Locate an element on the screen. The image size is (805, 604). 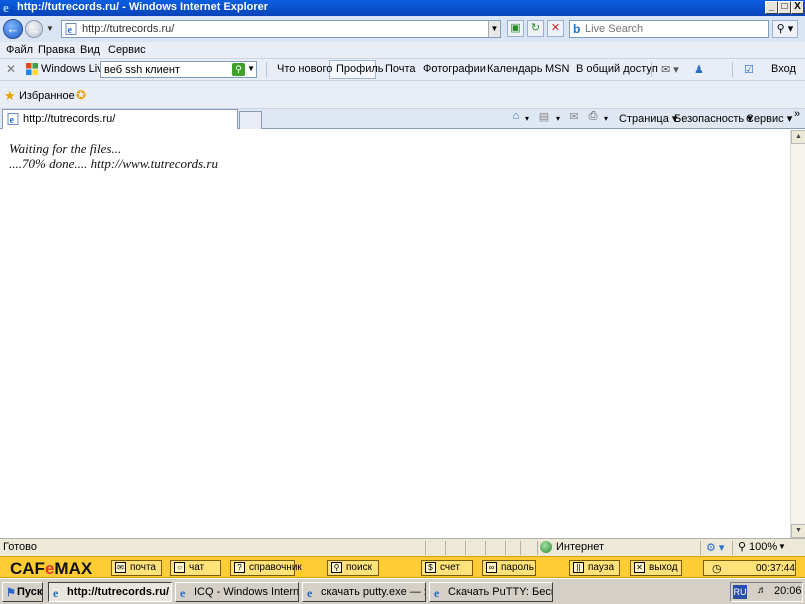
question-icon: ? is located at coordinates (239, 567).